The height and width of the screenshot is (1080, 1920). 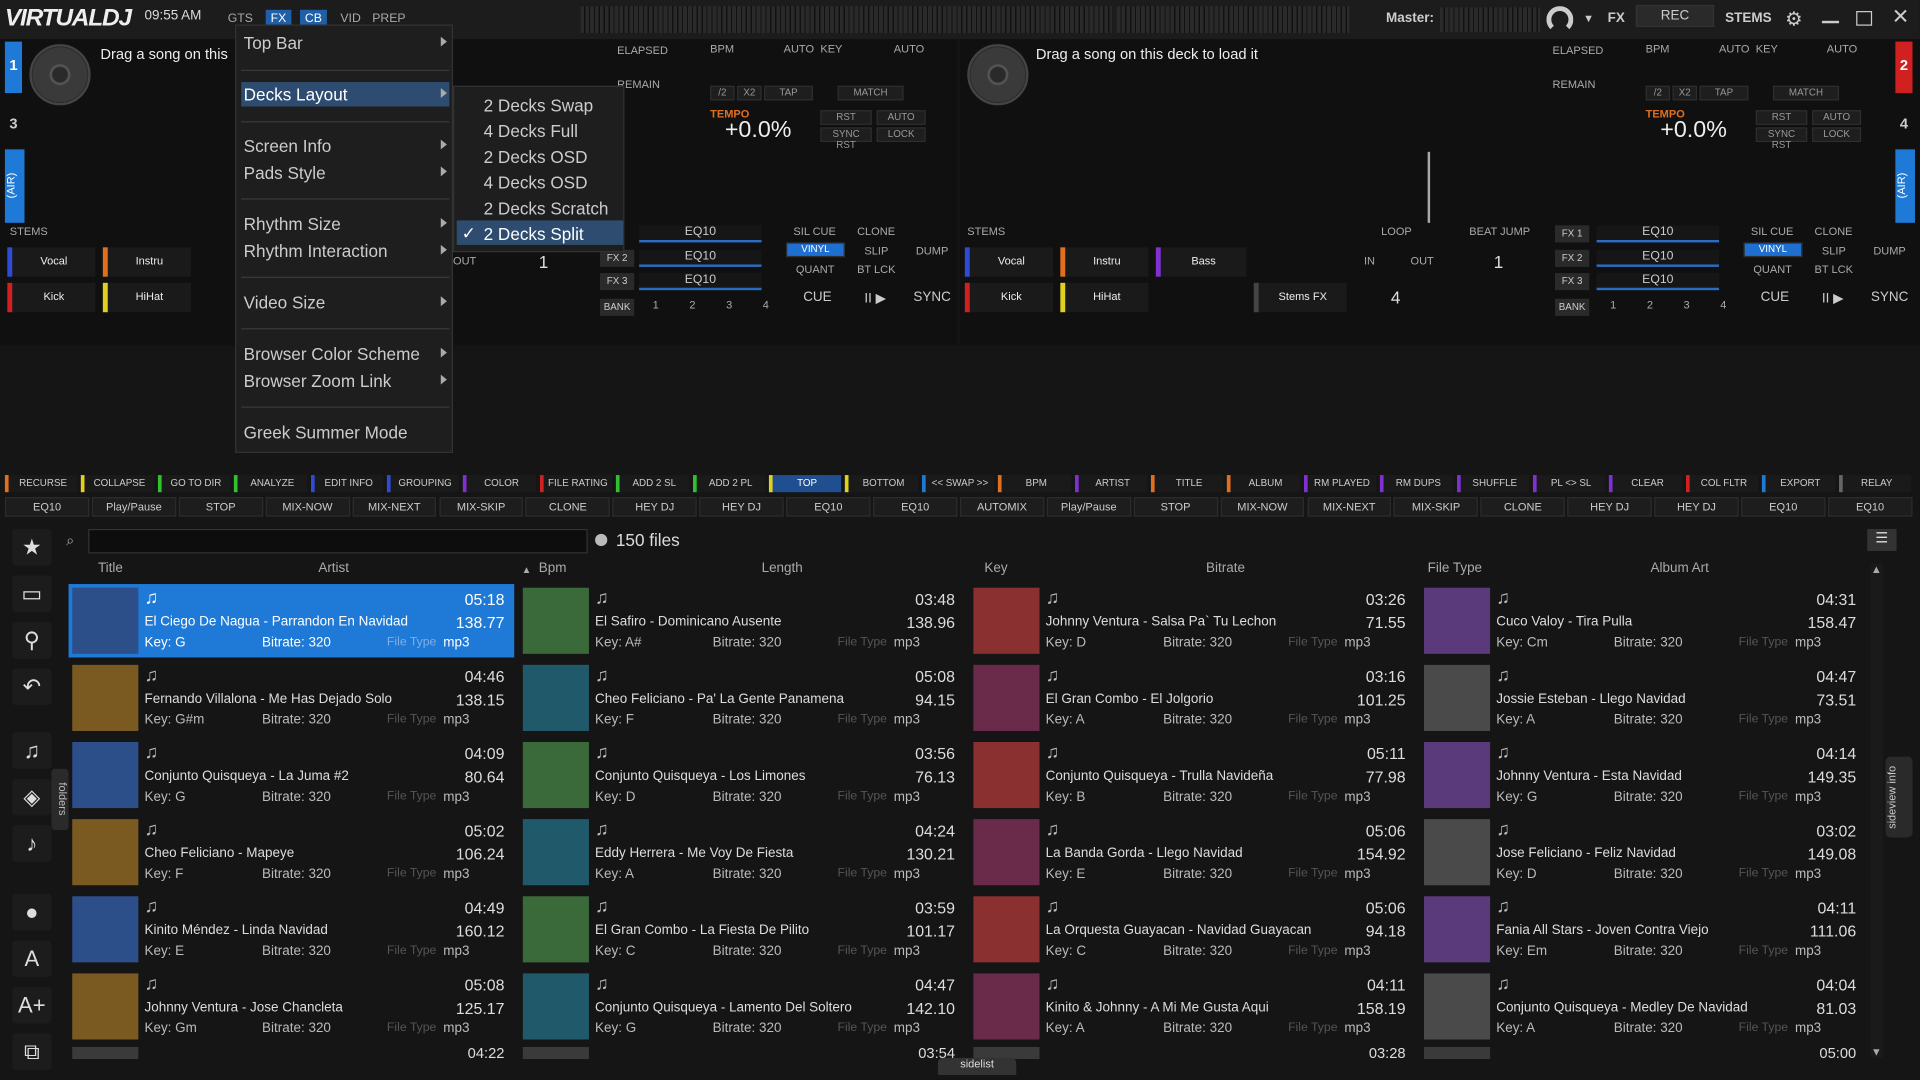 I want to click on menu-item-browser-color-scheme: Browser Color Scheme, so click(x=345, y=354).